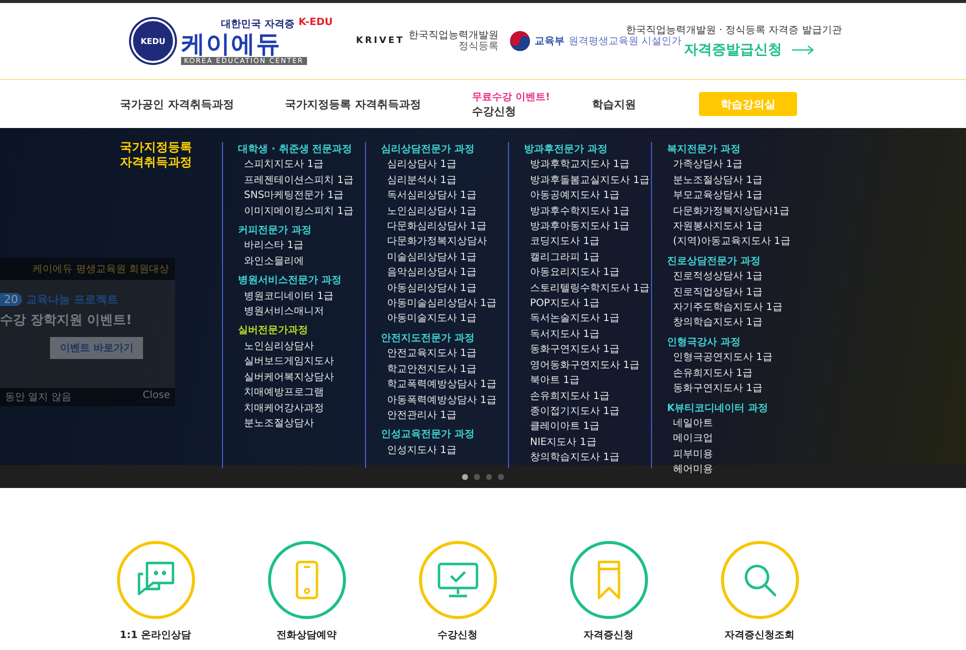 This screenshot has width=966, height=650. Describe the element at coordinates (295, 150) in the screenshot. I see `course-group-heading: 대학생 · 취준생 전문과정` at that location.